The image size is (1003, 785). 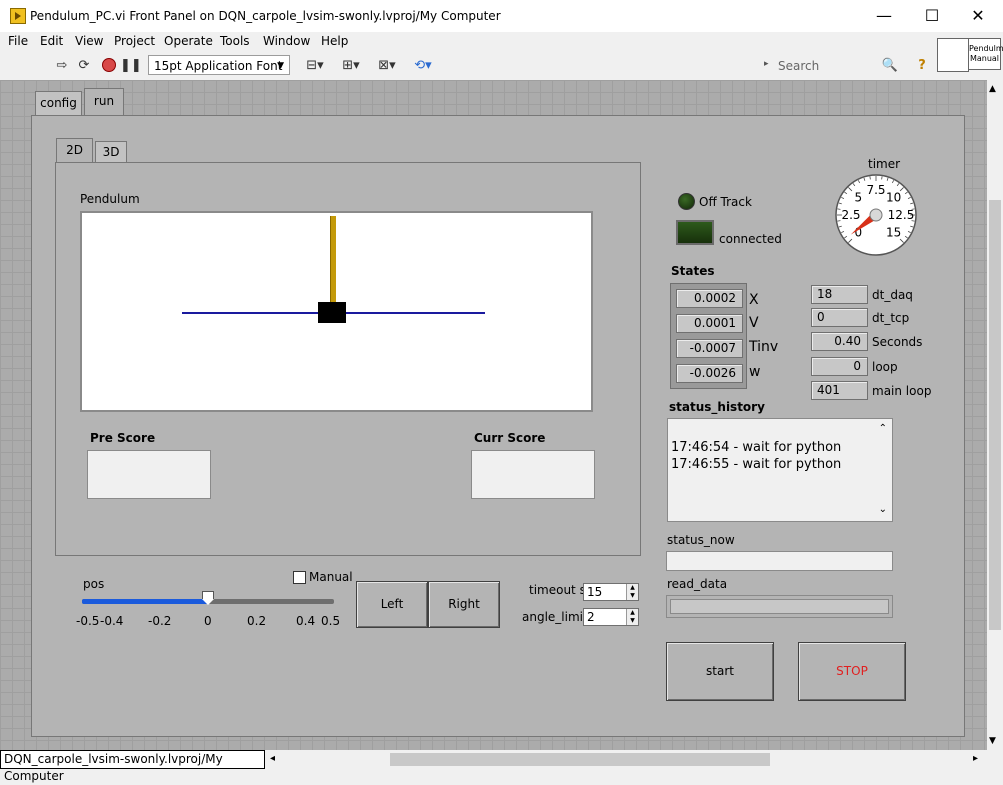 I want to click on run-continuous-icon: ⟳, so click(x=84, y=66).